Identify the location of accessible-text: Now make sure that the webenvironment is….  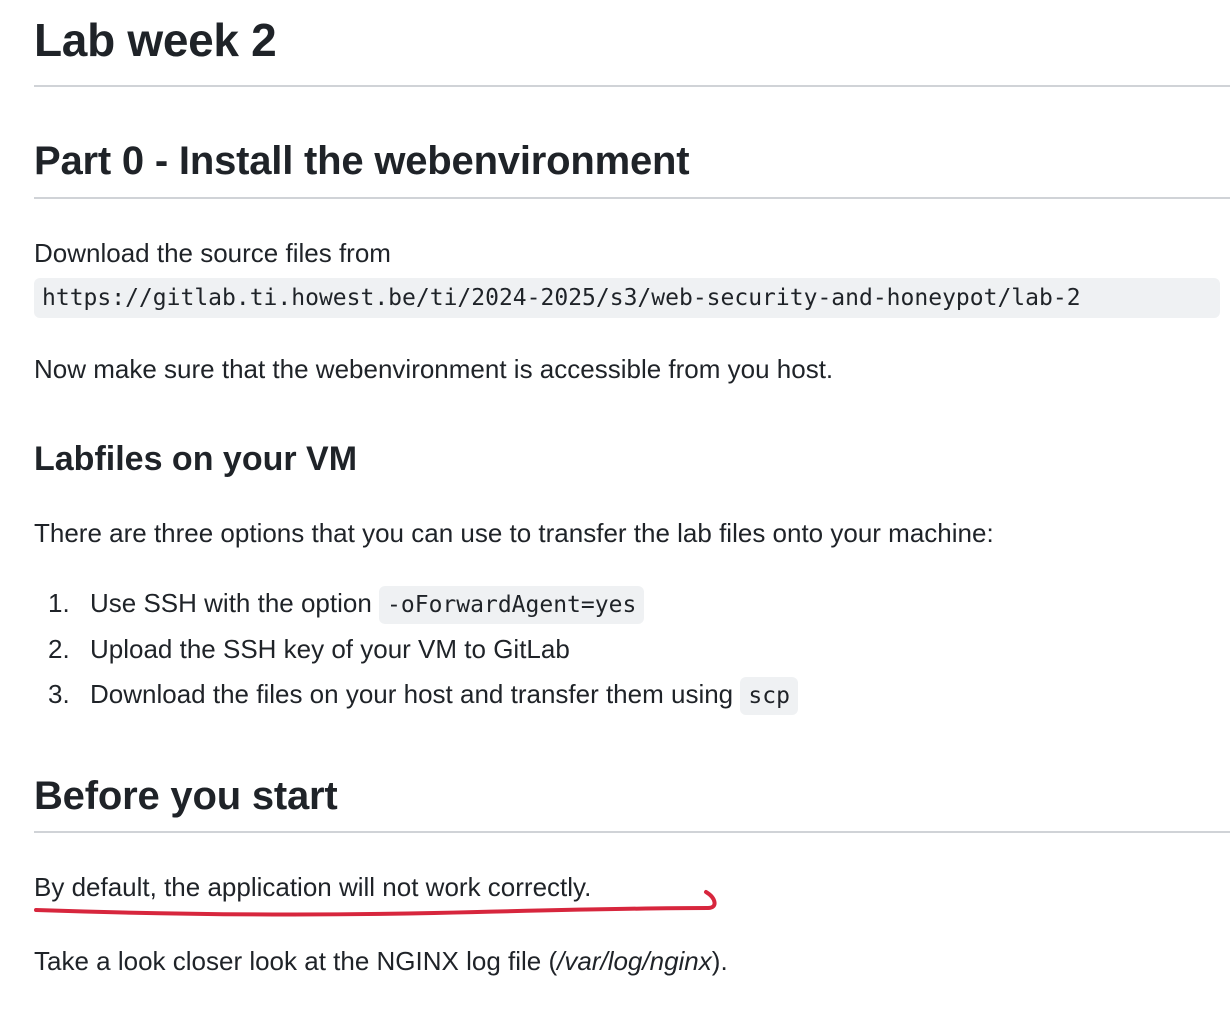
(434, 369).